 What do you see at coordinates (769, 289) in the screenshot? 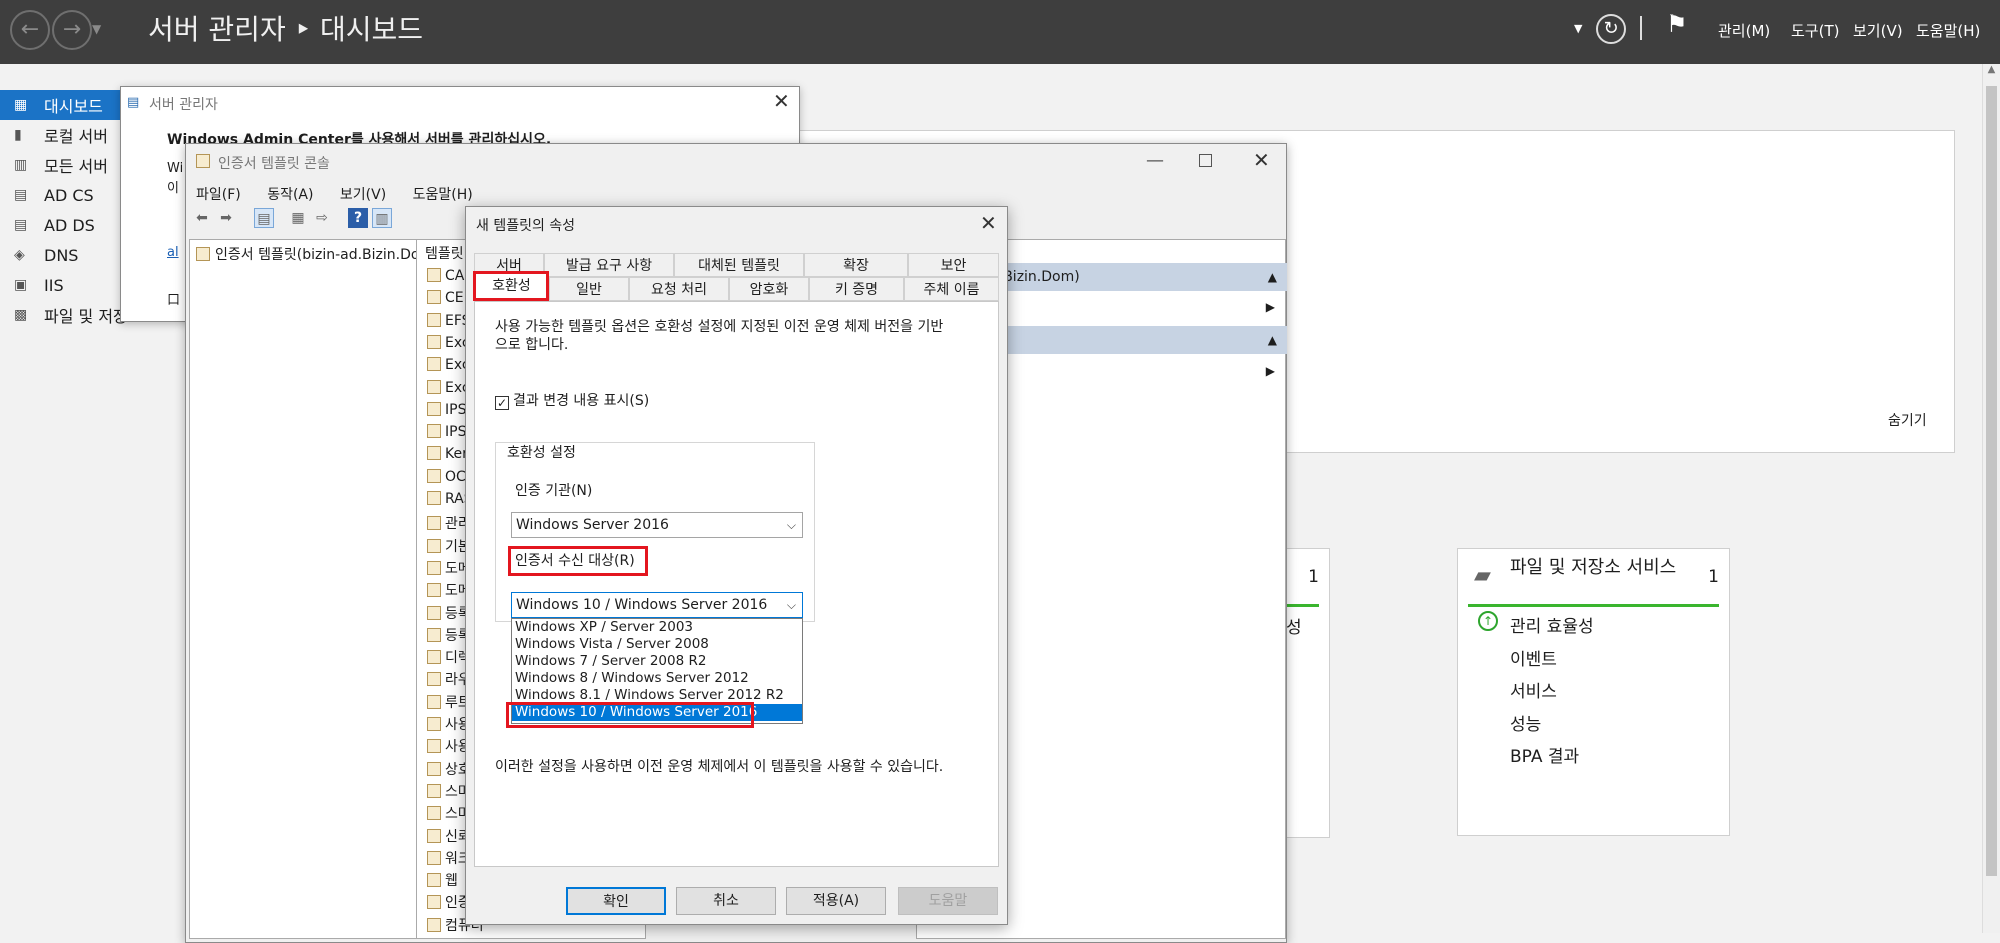
I see `tab-cryptography: 암호화` at bounding box center [769, 289].